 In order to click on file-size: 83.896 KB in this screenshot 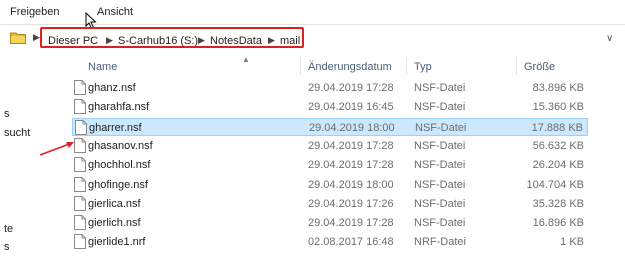, I will do `click(558, 88)`.